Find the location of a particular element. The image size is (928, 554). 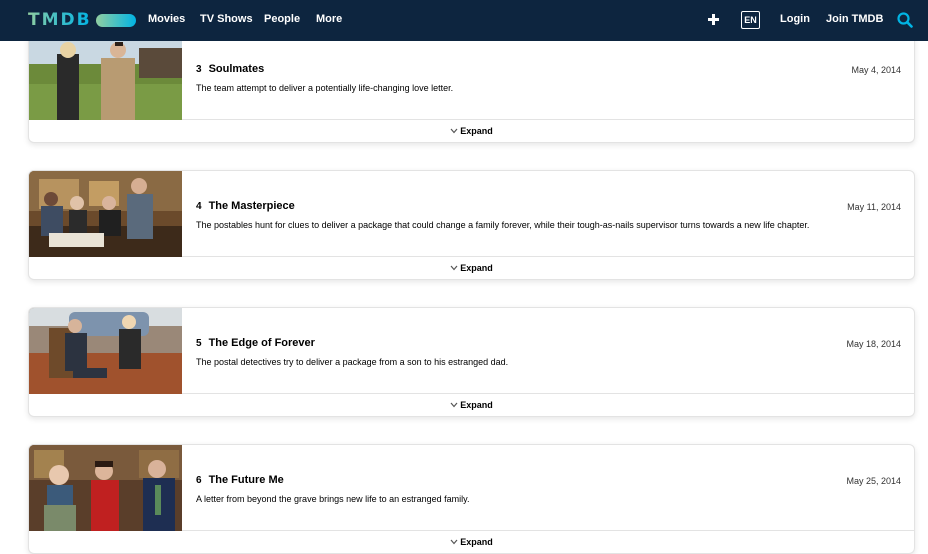

nav-tv-shows: TV Shows is located at coordinates (226, 19).